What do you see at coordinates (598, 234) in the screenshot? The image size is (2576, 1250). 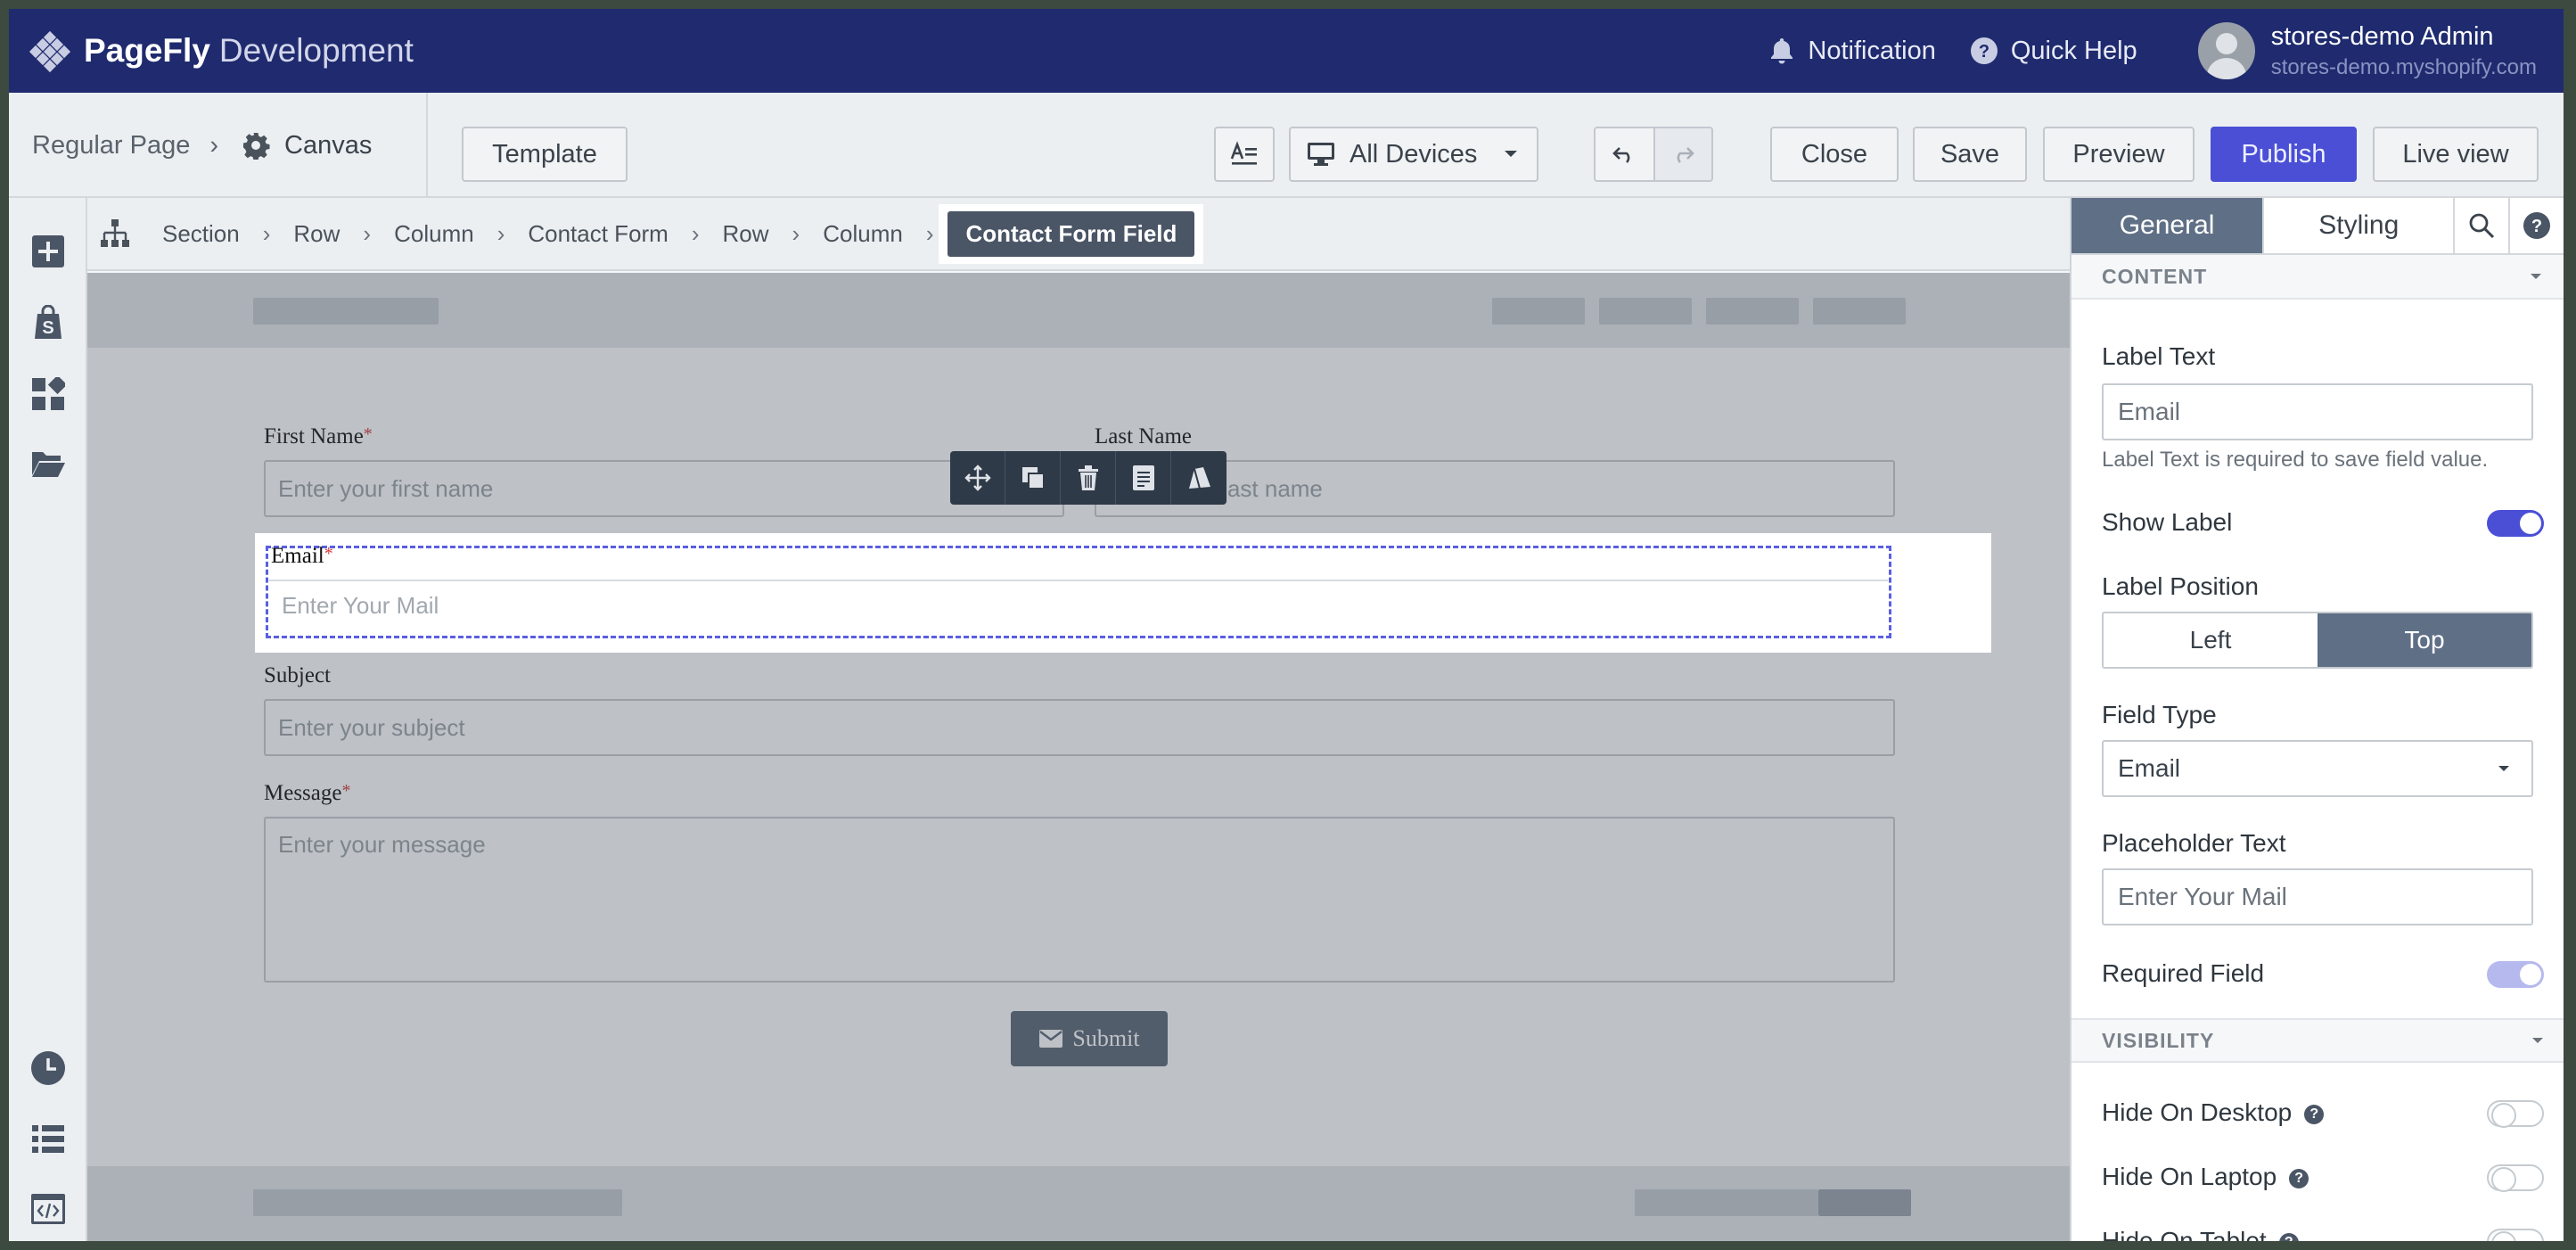 I see `breadcrumb-contact-form: Contact Form` at bounding box center [598, 234].